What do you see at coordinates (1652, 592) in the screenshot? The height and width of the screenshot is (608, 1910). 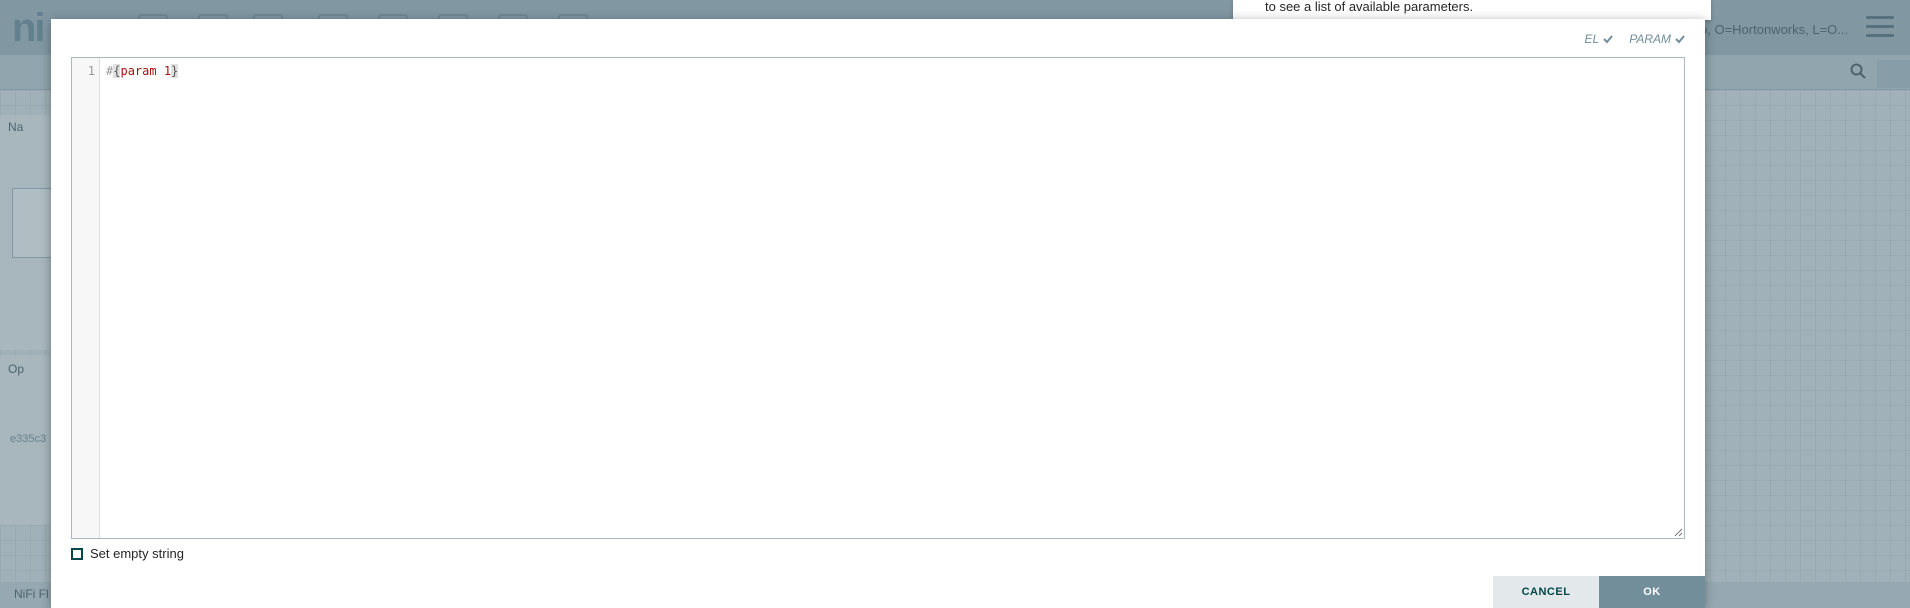 I see `ok-button: OK` at bounding box center [1652, 592].